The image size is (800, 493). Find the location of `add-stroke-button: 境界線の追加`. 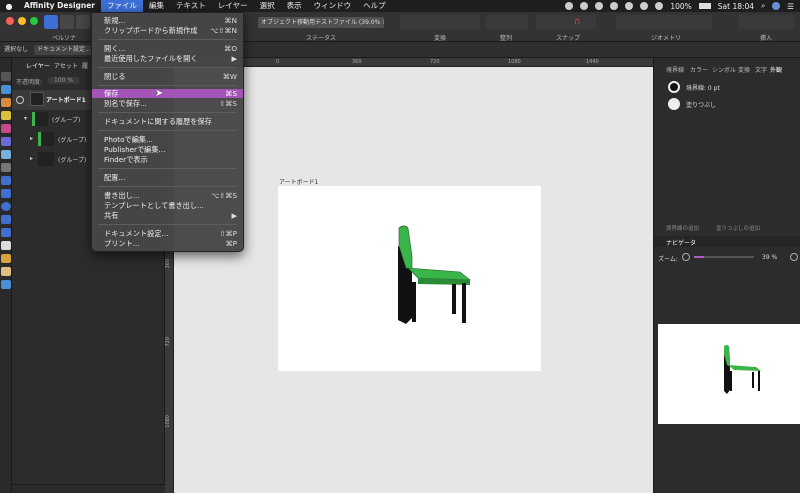

add-stroke-button: 境界線の追加 is located at coordinates (682, 228).